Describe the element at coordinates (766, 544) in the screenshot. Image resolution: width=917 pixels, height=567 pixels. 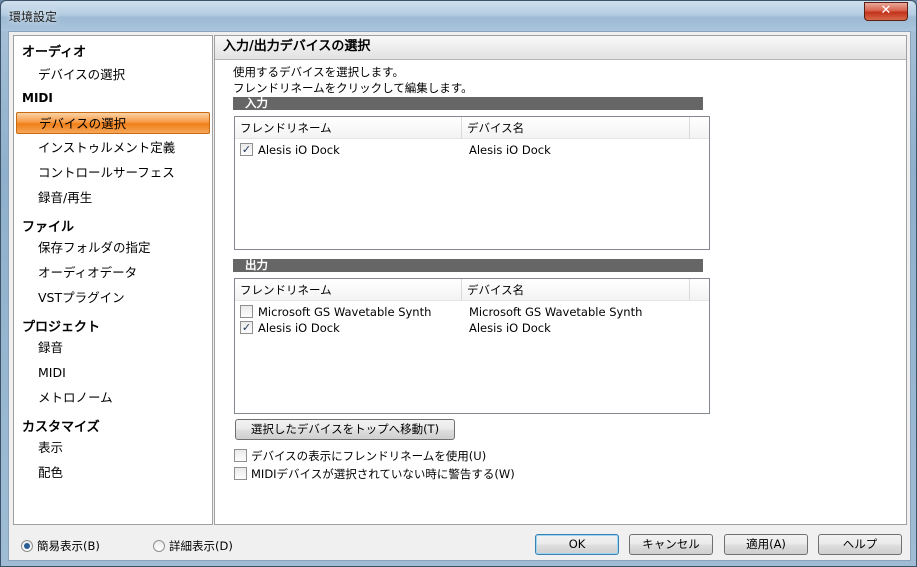
I see `apply-button: 適用(A)` at that location.